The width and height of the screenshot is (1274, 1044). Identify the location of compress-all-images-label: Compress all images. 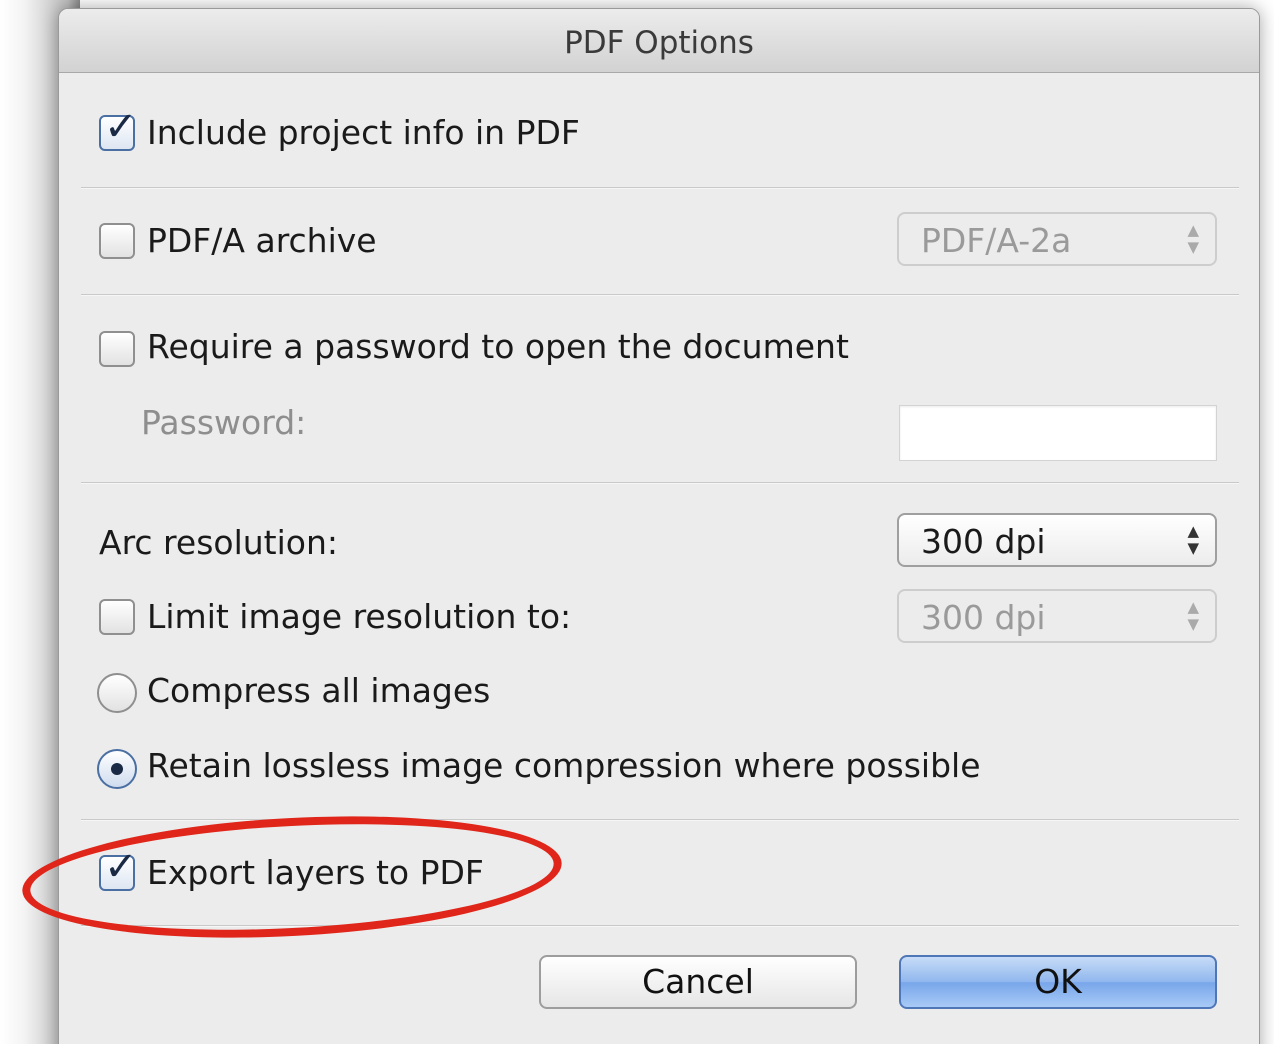
(319, 690).